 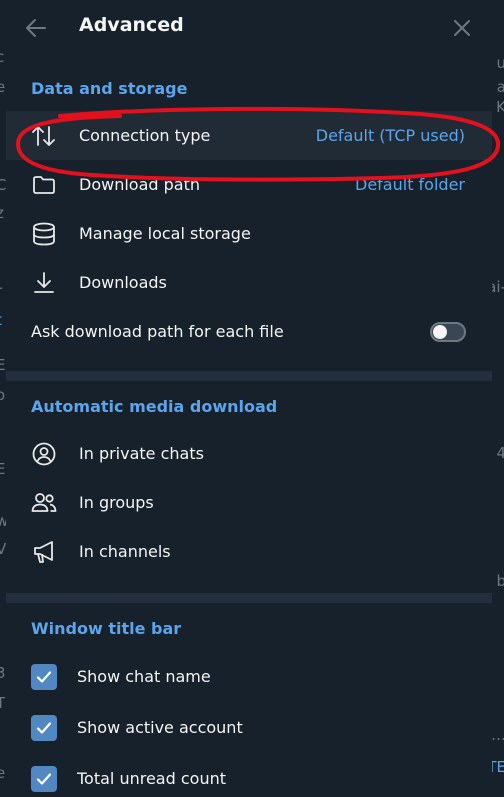 What do you see at coordinates (131, 25) in the screenshot?
I see `page-title: Advanced` at bounding box center [131, 25].